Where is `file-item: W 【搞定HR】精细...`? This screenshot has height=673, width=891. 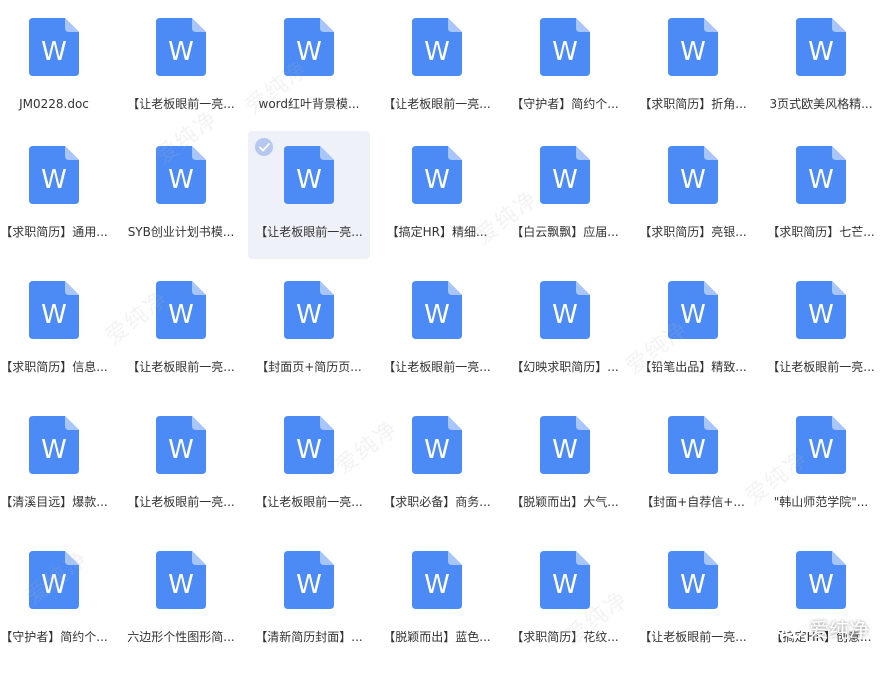
file-item: W 【搞定HR】精细... is located at coordinates (437, 195).